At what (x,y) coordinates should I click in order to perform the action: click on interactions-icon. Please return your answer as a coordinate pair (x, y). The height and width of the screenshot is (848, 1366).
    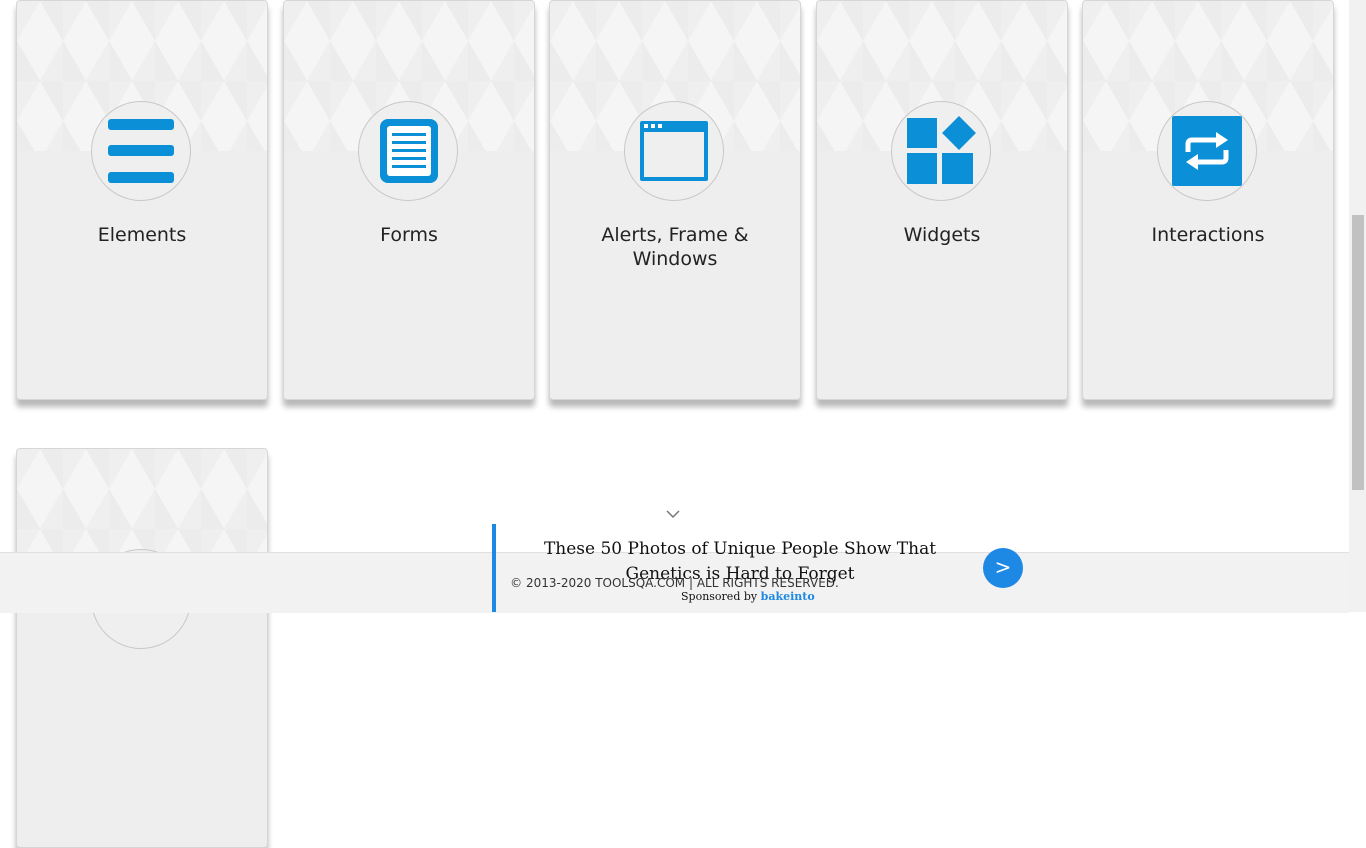
    Looking at the image, I should click on (1207, 151).